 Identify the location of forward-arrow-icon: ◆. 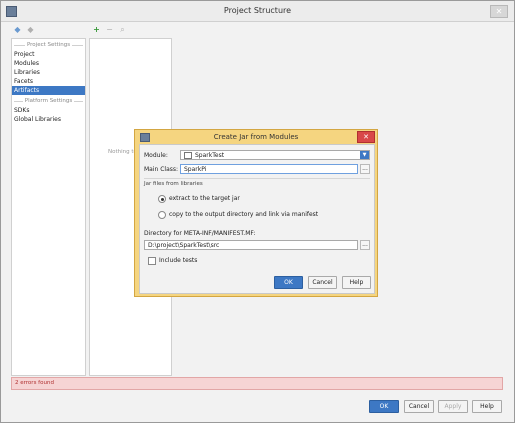
(30, 29).